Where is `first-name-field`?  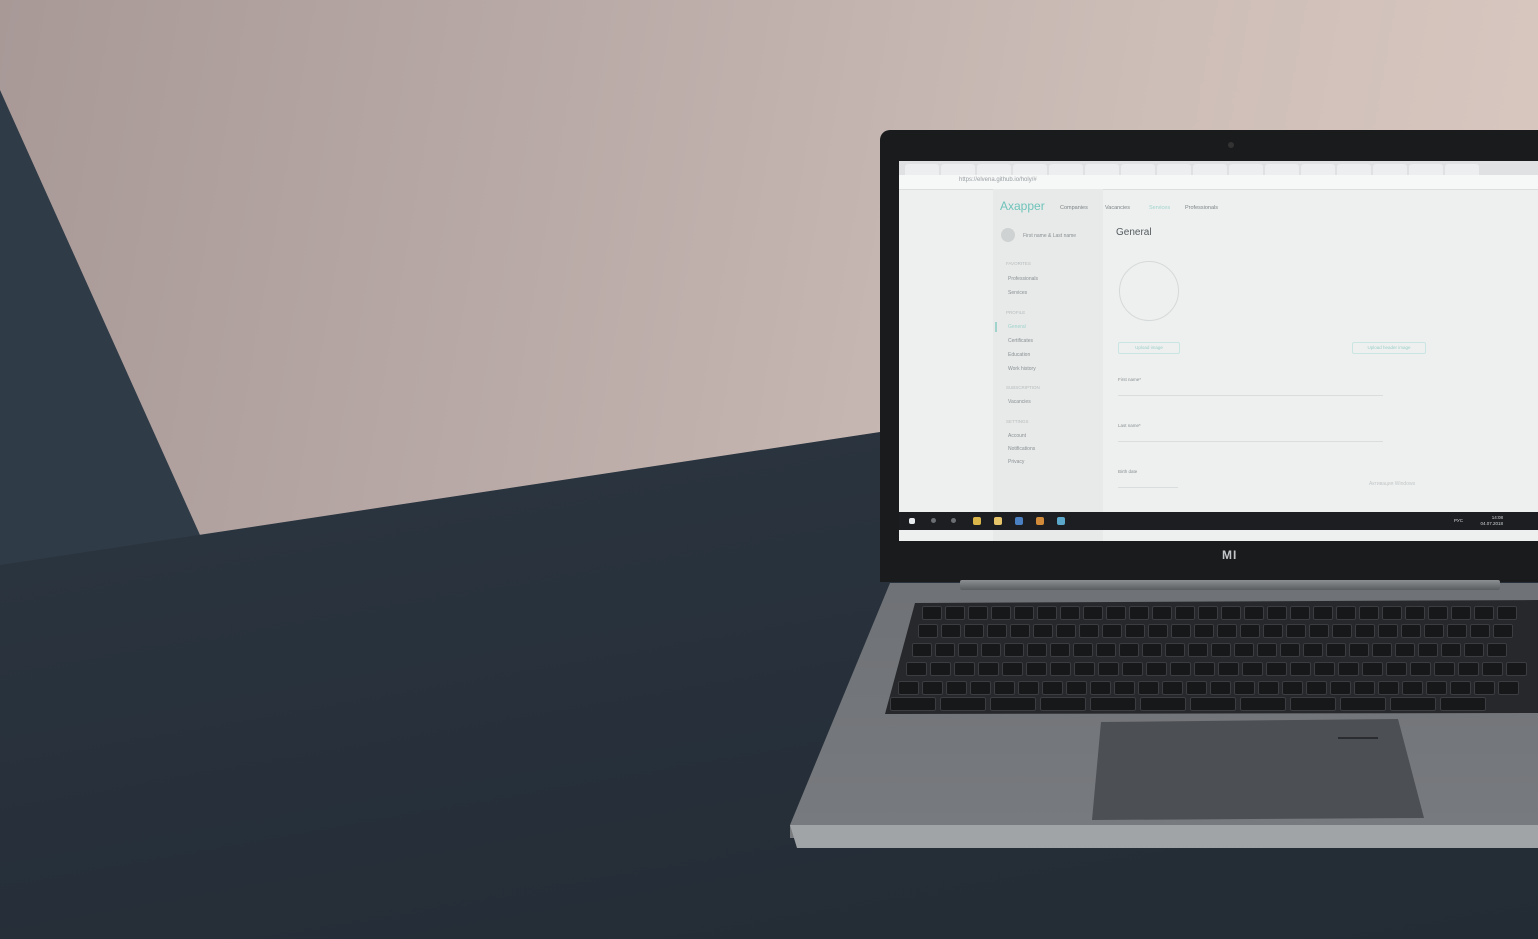 first-name-field is located at coordinates (1250, 390).